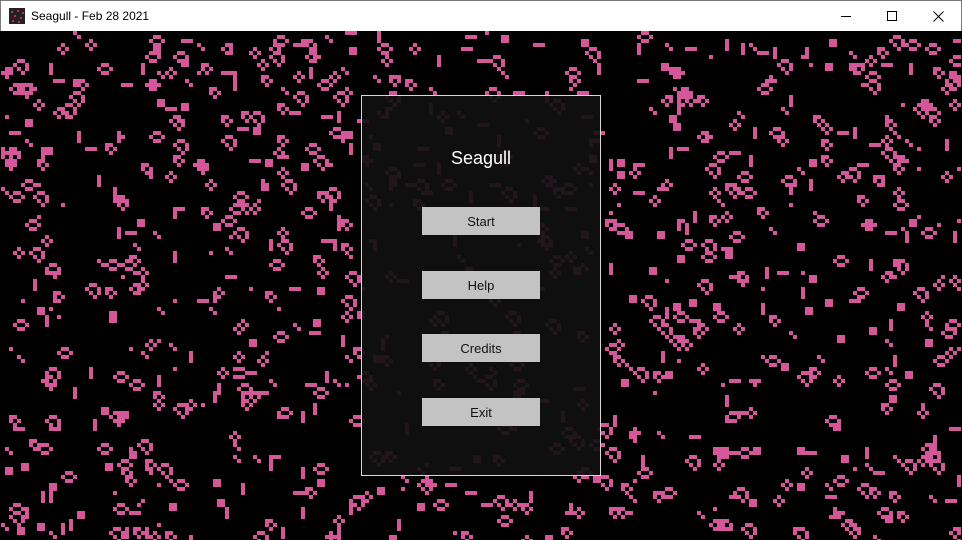  Describe the element at coordinates (481, 221) in the screenshot. I see `start-button: Start` at that location.